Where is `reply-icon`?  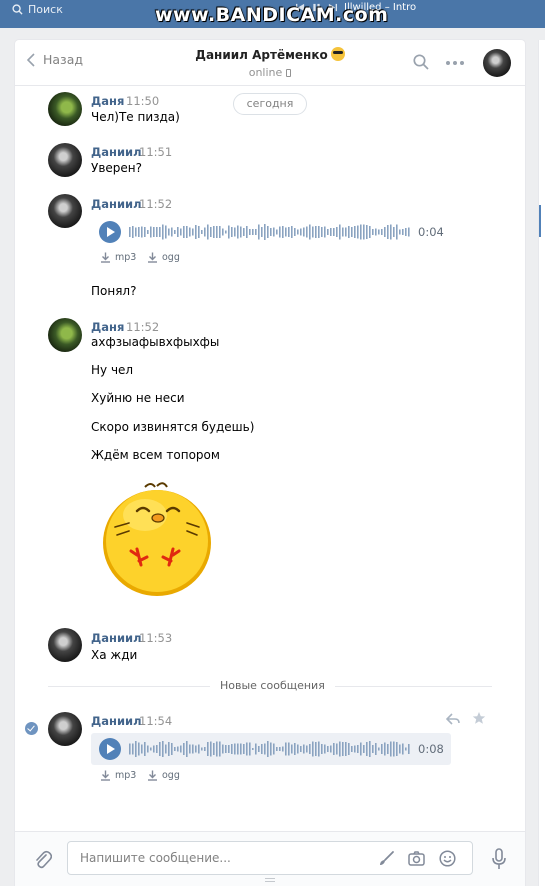 reply-icon is located at coordinates (453, 719).